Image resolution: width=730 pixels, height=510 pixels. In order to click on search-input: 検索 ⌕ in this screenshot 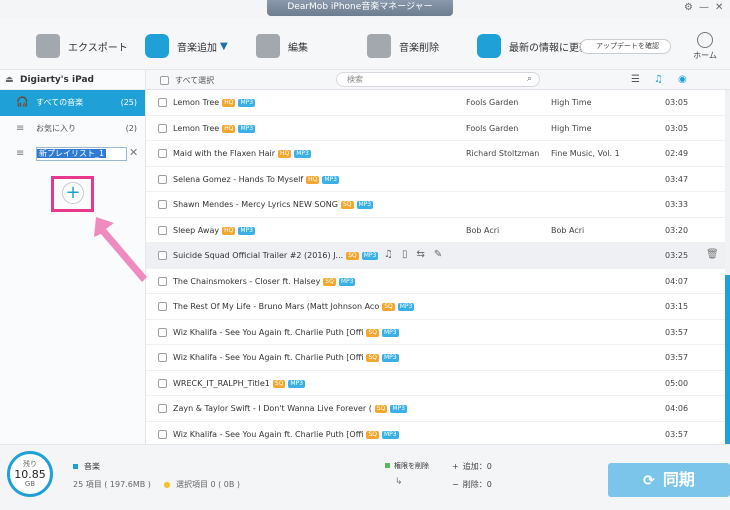, I will do `click(438, 79)`.